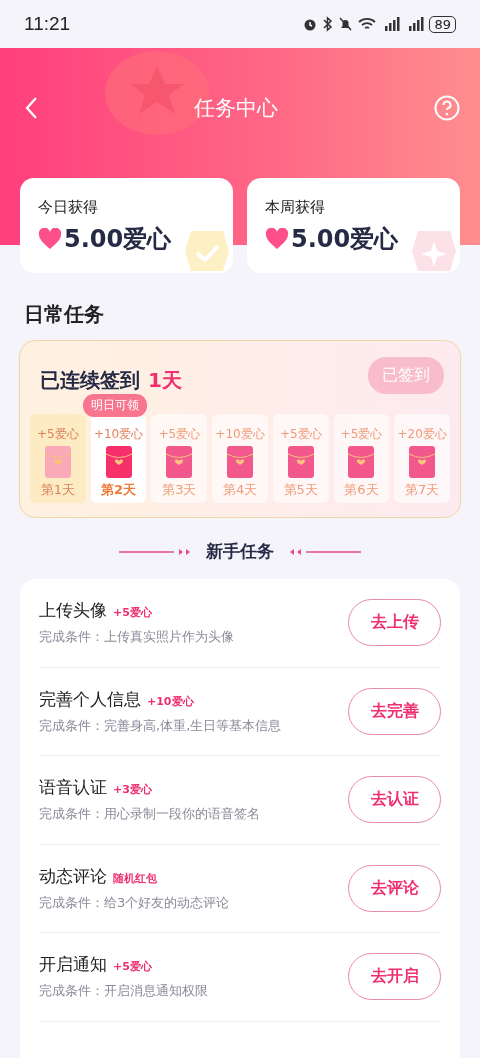 This screenshot has width=480, height=1058. I want to click on section-title: 日常任务, so click(64, 314).